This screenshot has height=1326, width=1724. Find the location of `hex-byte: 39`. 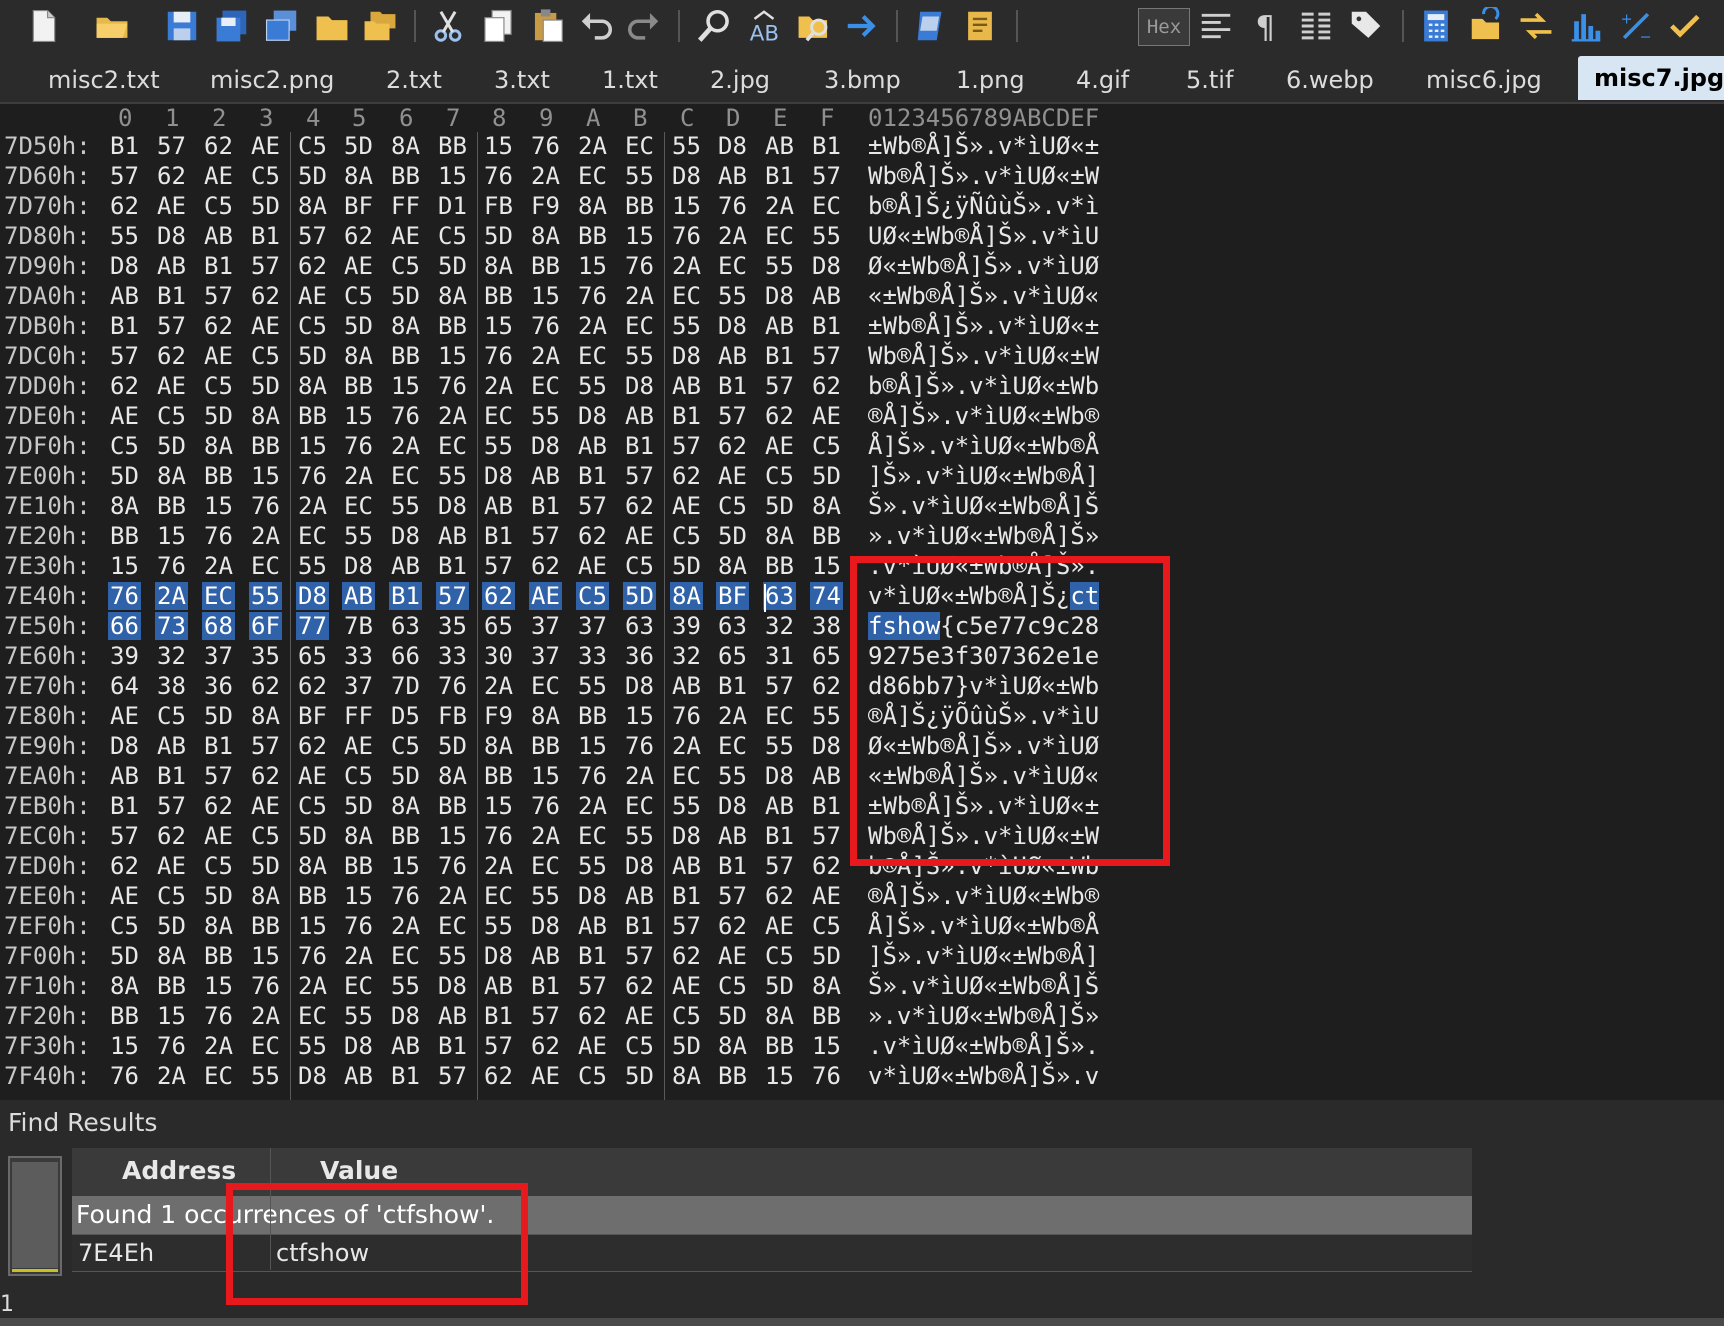

hex-byte: 39 is located at coordinates (686, 626).